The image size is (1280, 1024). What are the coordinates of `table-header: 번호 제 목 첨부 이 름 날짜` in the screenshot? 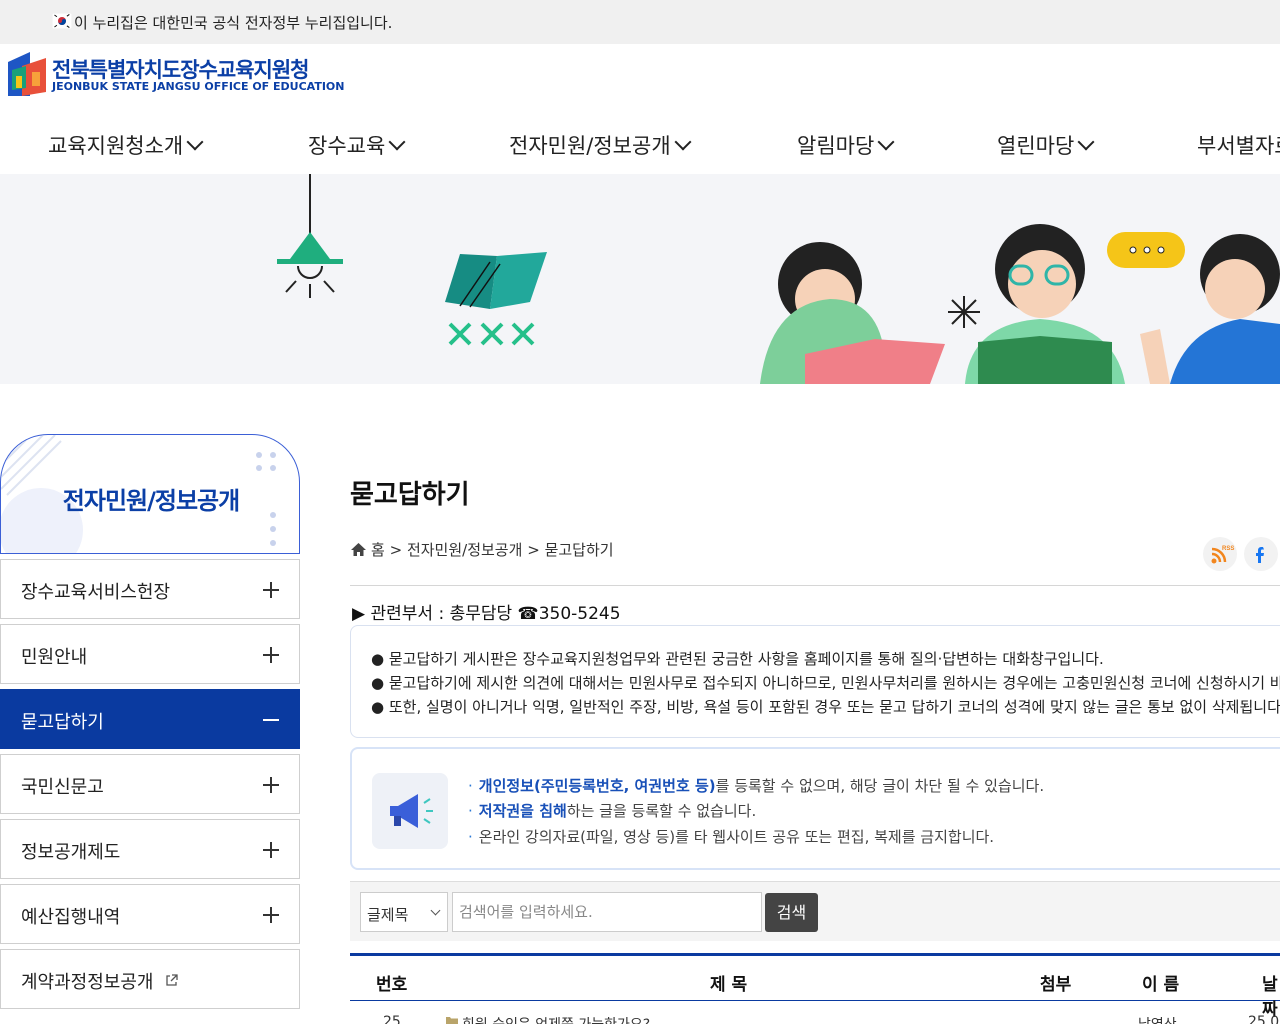 It's located at (815, 986).